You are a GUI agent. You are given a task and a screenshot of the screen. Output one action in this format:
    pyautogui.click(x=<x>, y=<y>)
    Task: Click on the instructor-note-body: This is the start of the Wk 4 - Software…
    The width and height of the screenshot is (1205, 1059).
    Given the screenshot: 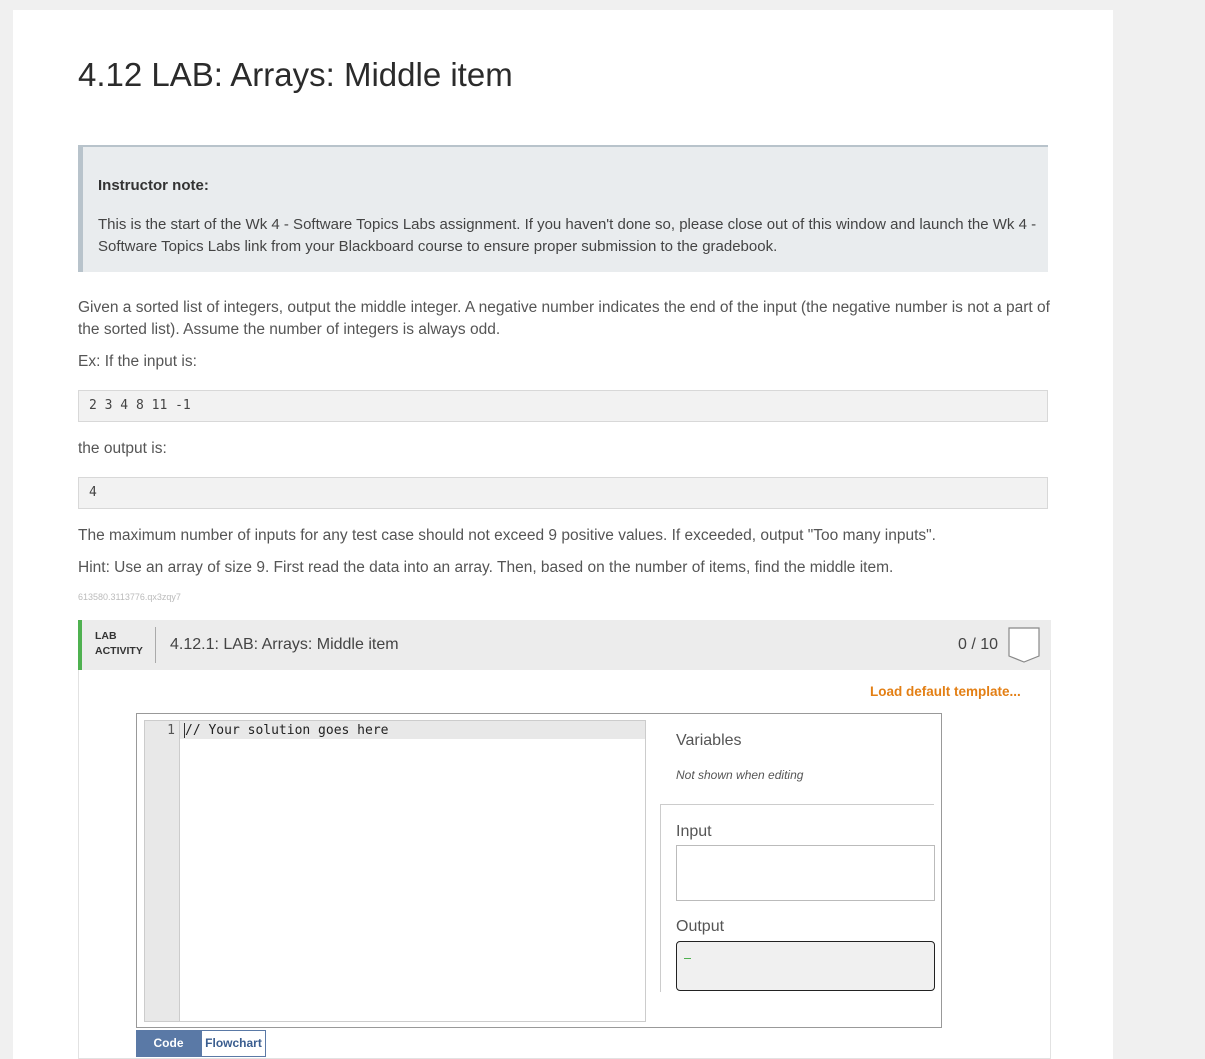 What is the action you would take?
    pyautogui.click(x=570, y=236)
    